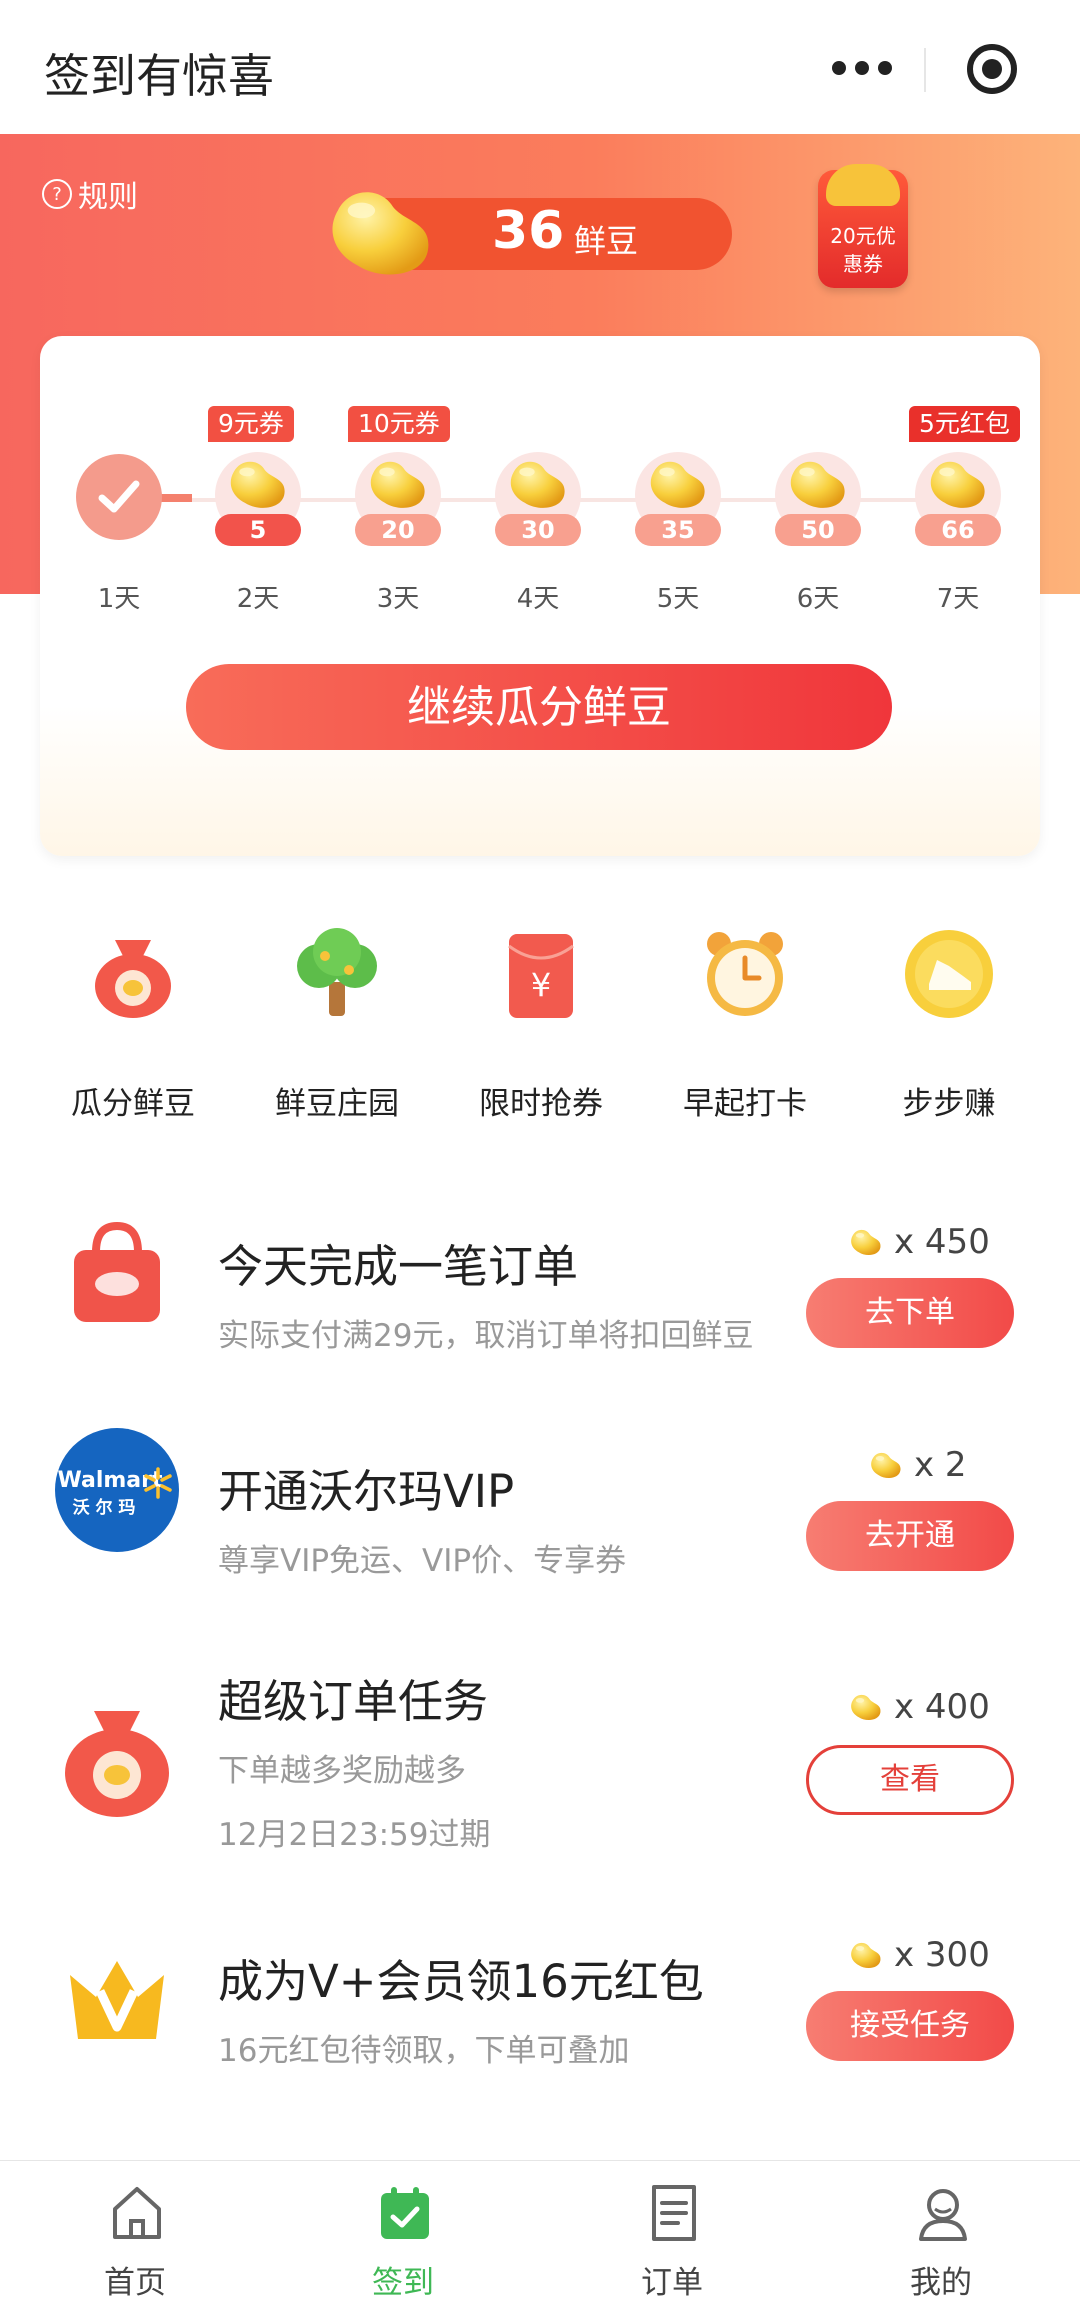 This screenshot has width=1080, height=2311. Describe the element at coordinates (540, 1300) in the screenshot. I see `task-row: 今天完成一笔订单 实际支付满29元，取消订单将扣回鲜豆 x 450 去下单` at that location.